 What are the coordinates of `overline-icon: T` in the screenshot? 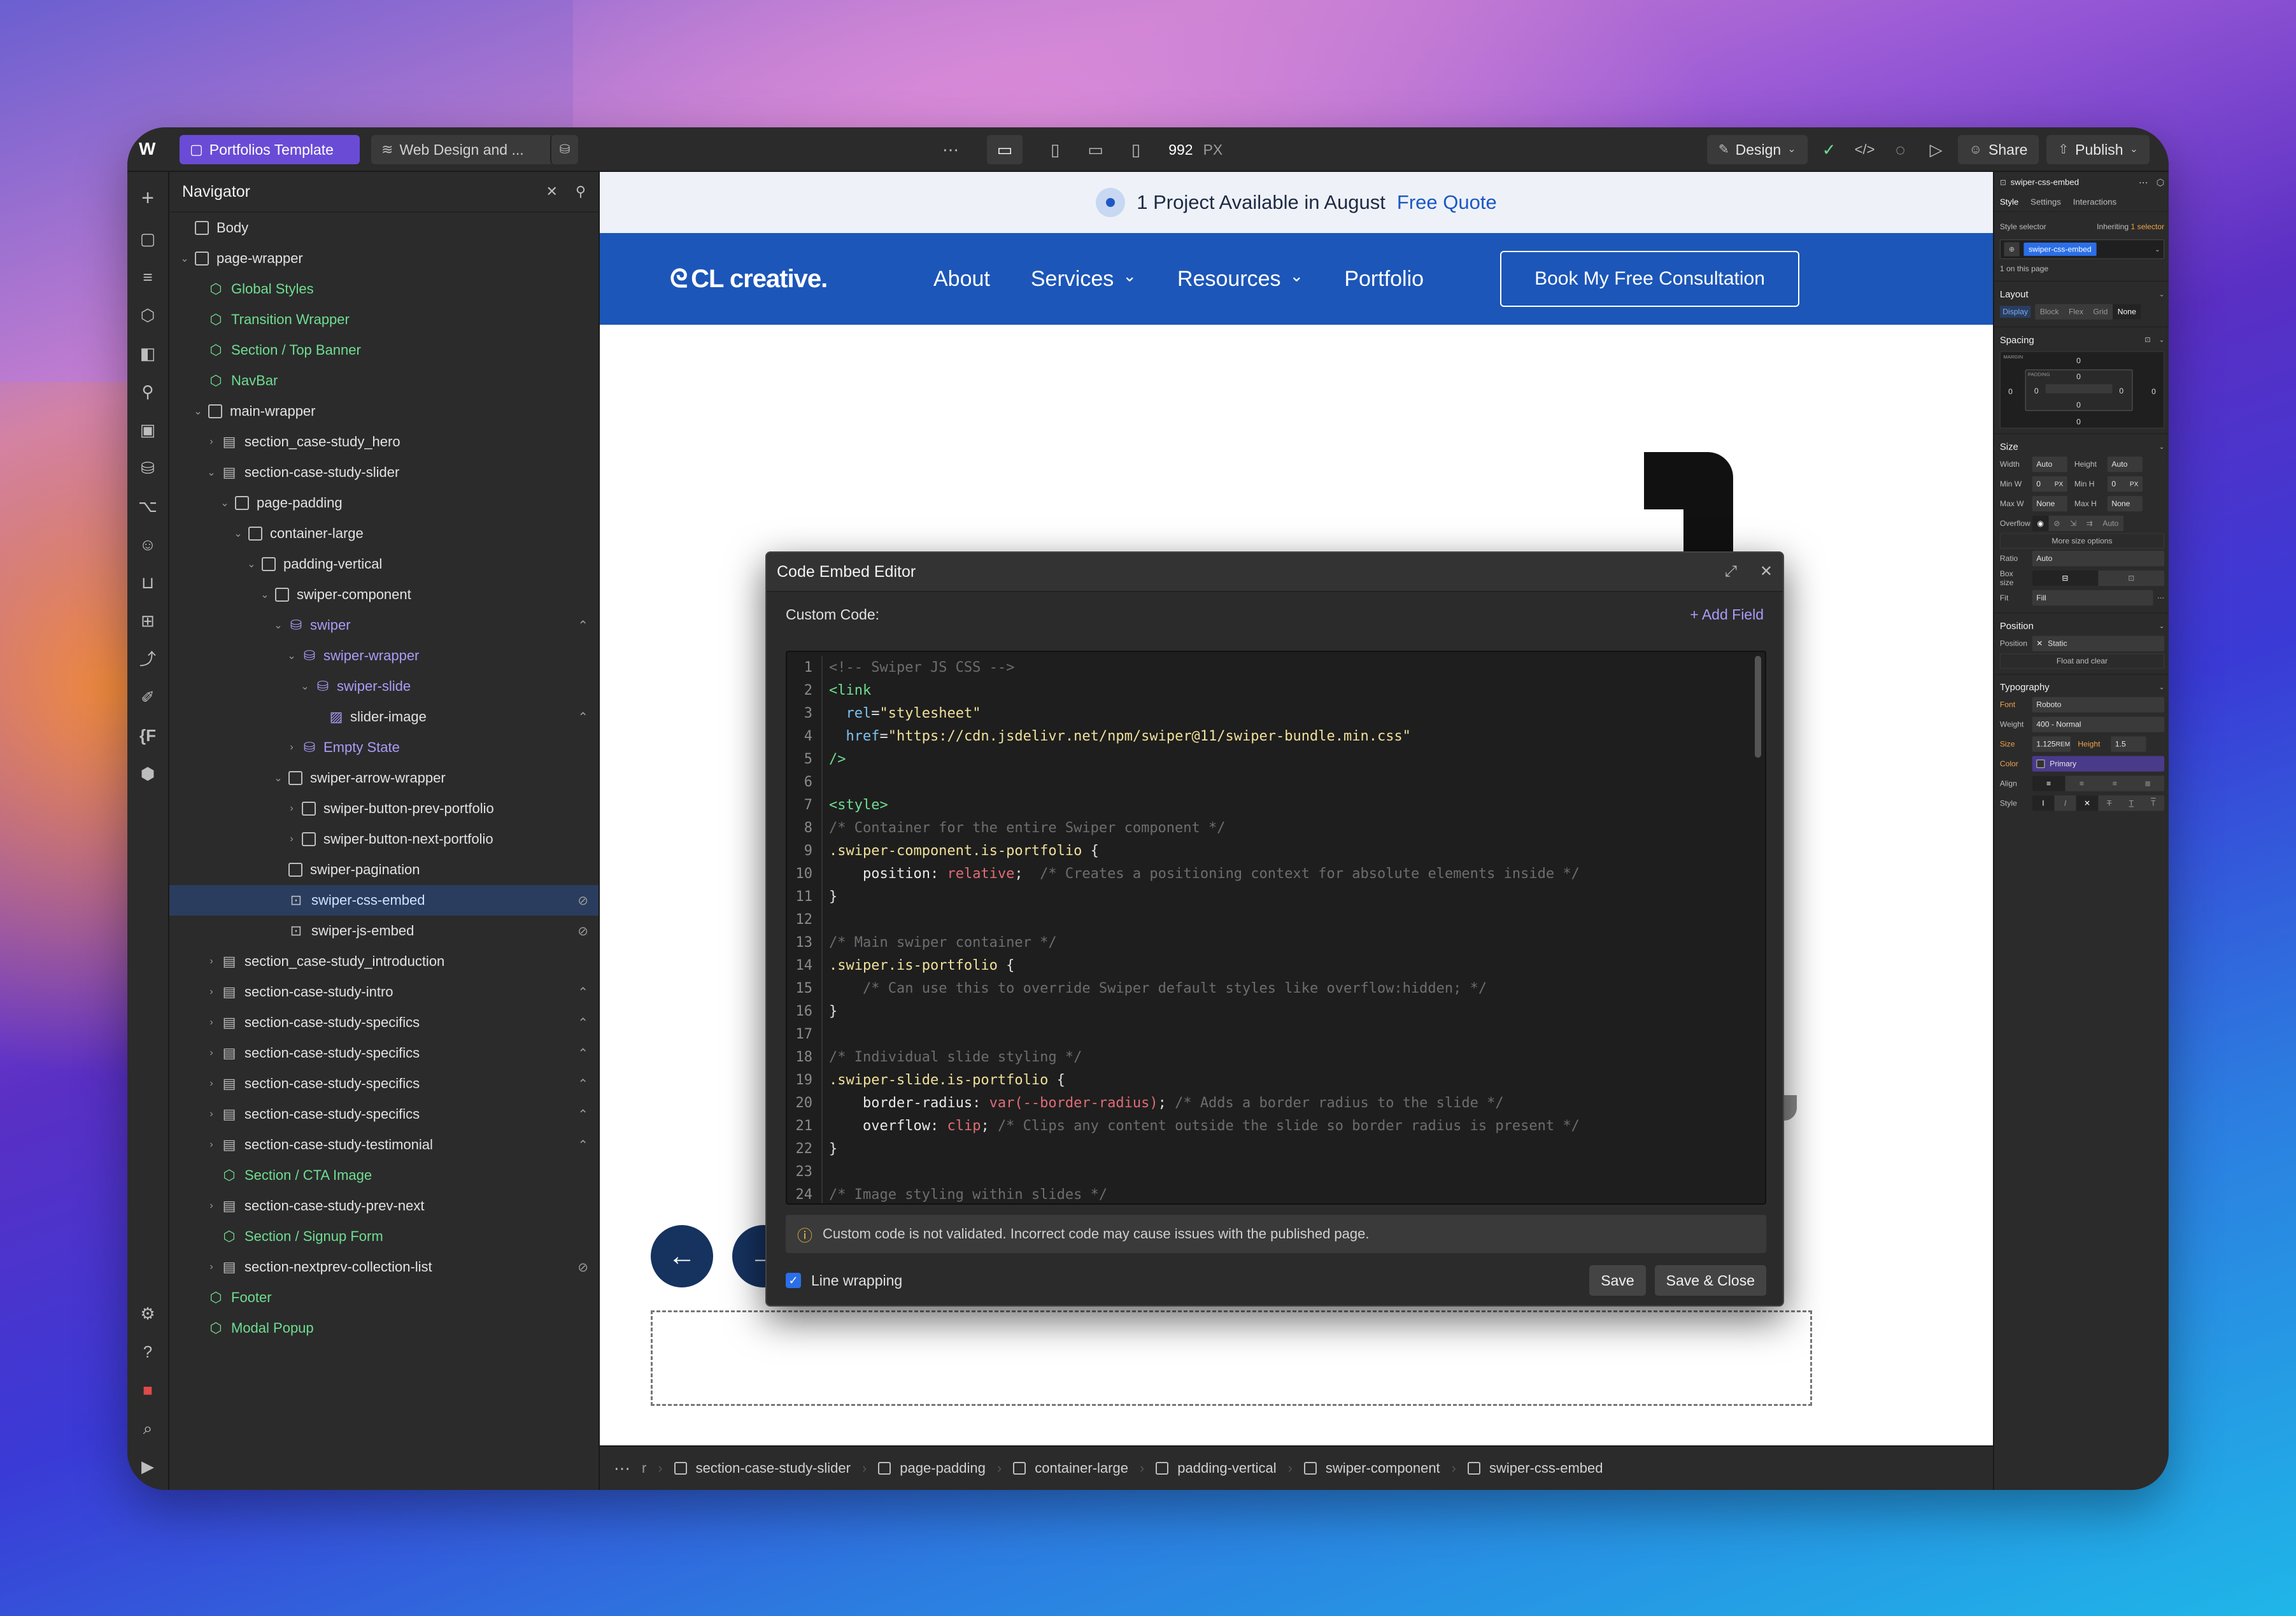 It's located at (2154, 803).